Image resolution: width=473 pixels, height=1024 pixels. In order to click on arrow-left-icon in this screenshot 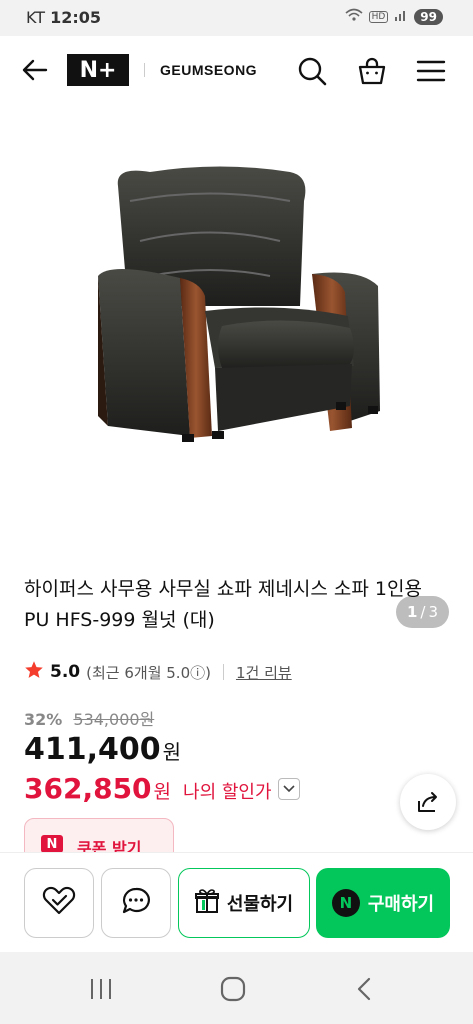, I will do `click(35, 70)`.